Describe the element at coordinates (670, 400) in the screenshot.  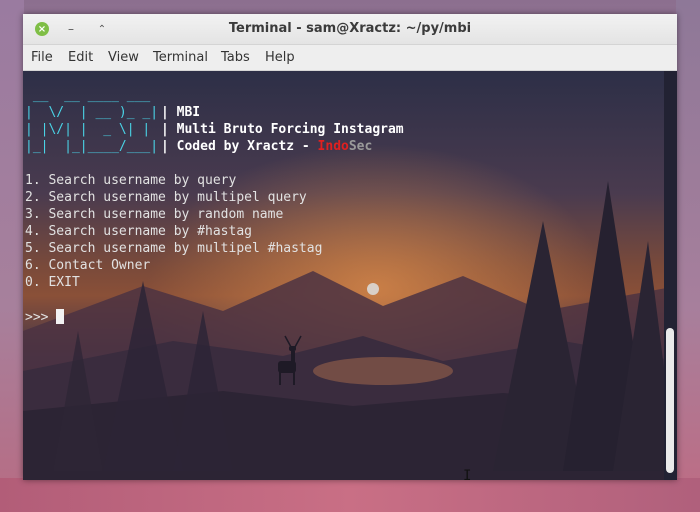
I see `scrollbar-thumb` at that location.